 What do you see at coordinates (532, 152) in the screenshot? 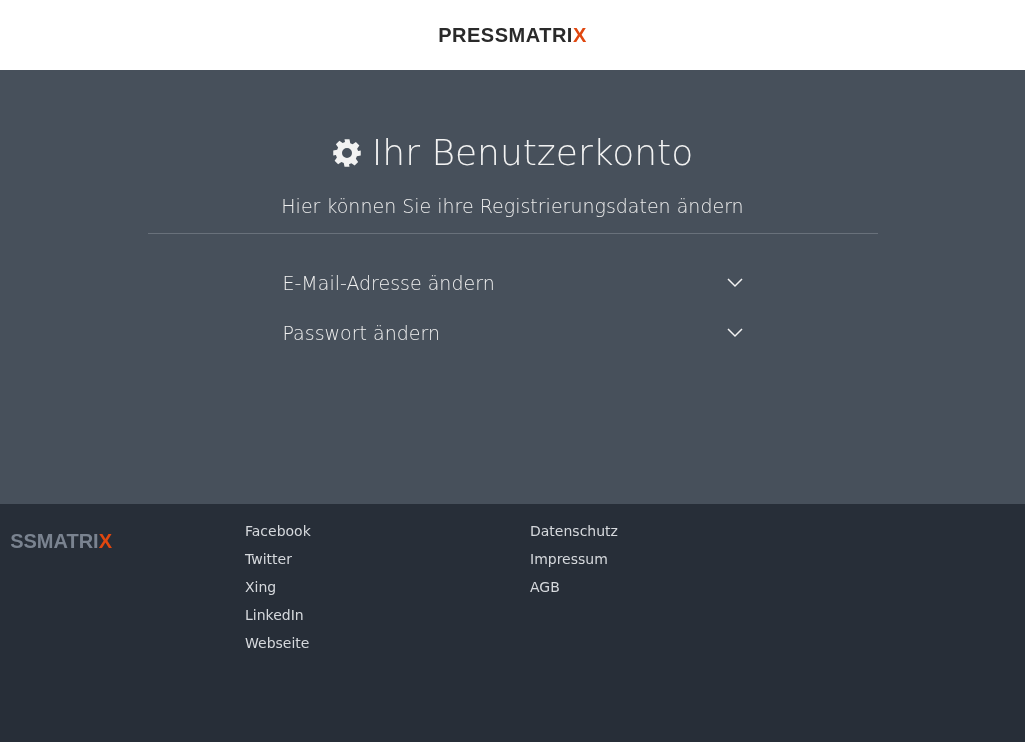
I see `page-title: Ihr Benutzerkonto` at bounding box center [532, 152].